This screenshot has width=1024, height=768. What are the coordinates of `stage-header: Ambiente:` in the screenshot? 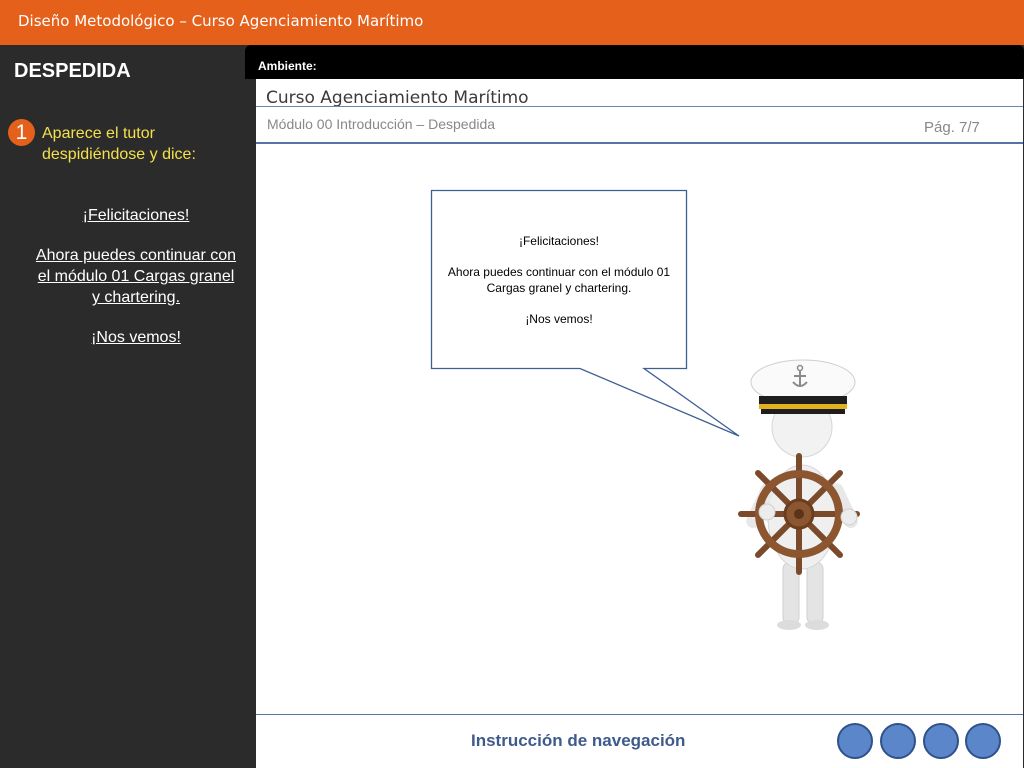 It's located at (634, 62).